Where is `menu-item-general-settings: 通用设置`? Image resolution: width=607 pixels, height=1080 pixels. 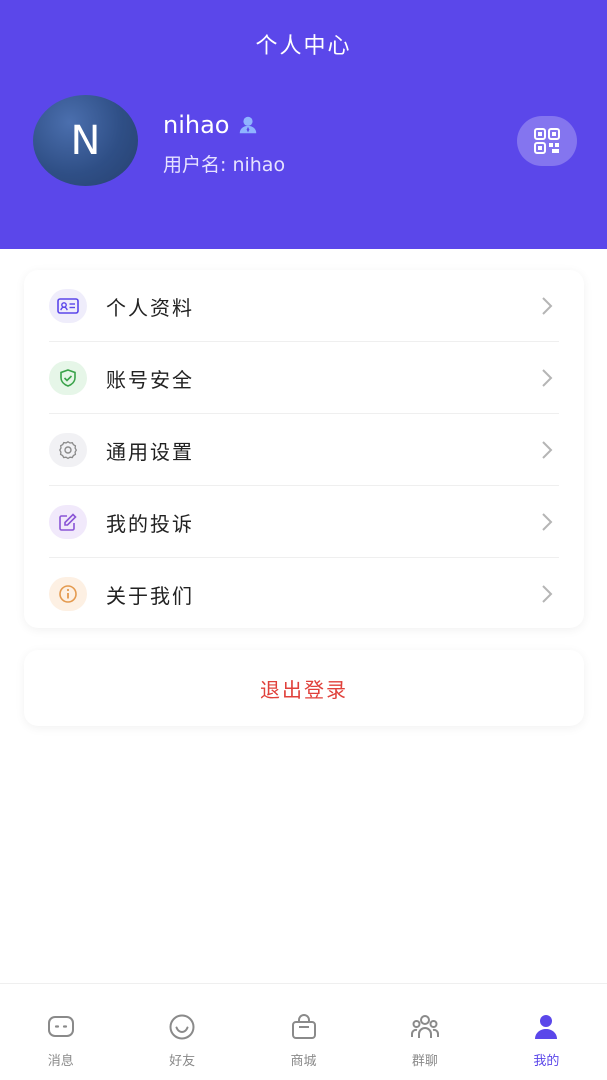
menu-item-general-settings: 通用设置 is located at coordinates (304, 450).